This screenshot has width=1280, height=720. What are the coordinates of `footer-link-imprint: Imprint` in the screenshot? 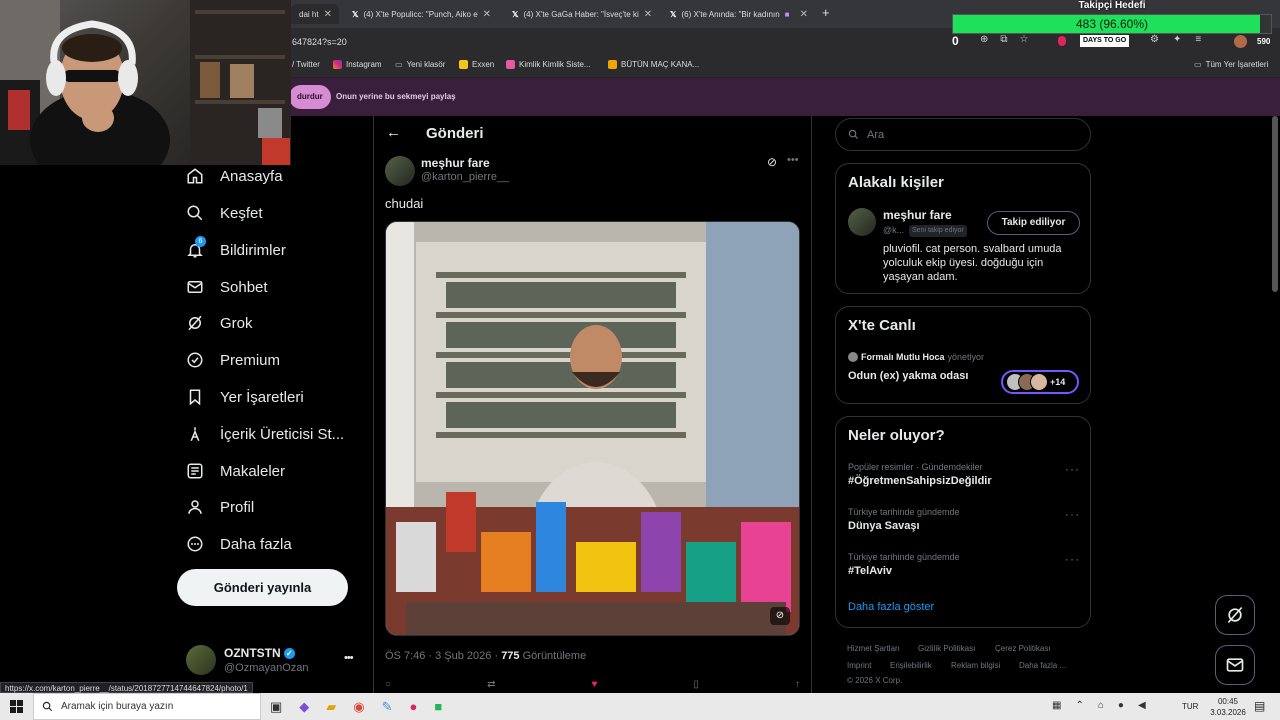 It's located at (859, 665).